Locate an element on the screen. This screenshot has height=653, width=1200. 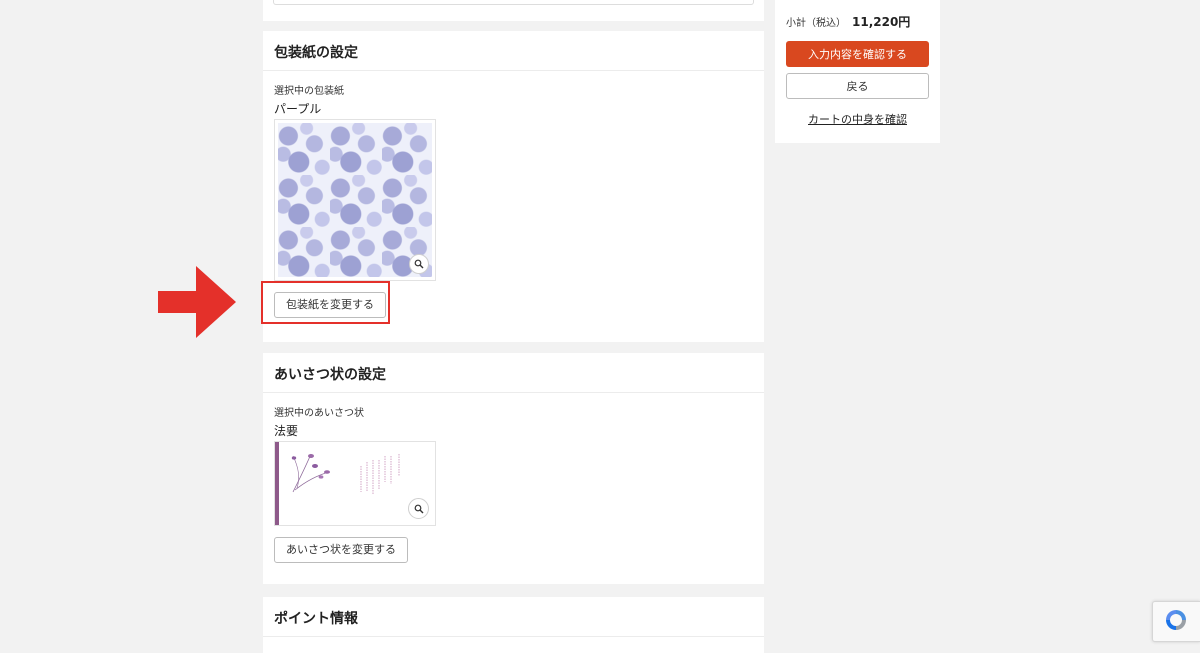
order-summary-sidebar: 小計（税込） 11,220円 入力内容を確認する 戻る カートの中身を確認 is located at coordinates (857, 71).